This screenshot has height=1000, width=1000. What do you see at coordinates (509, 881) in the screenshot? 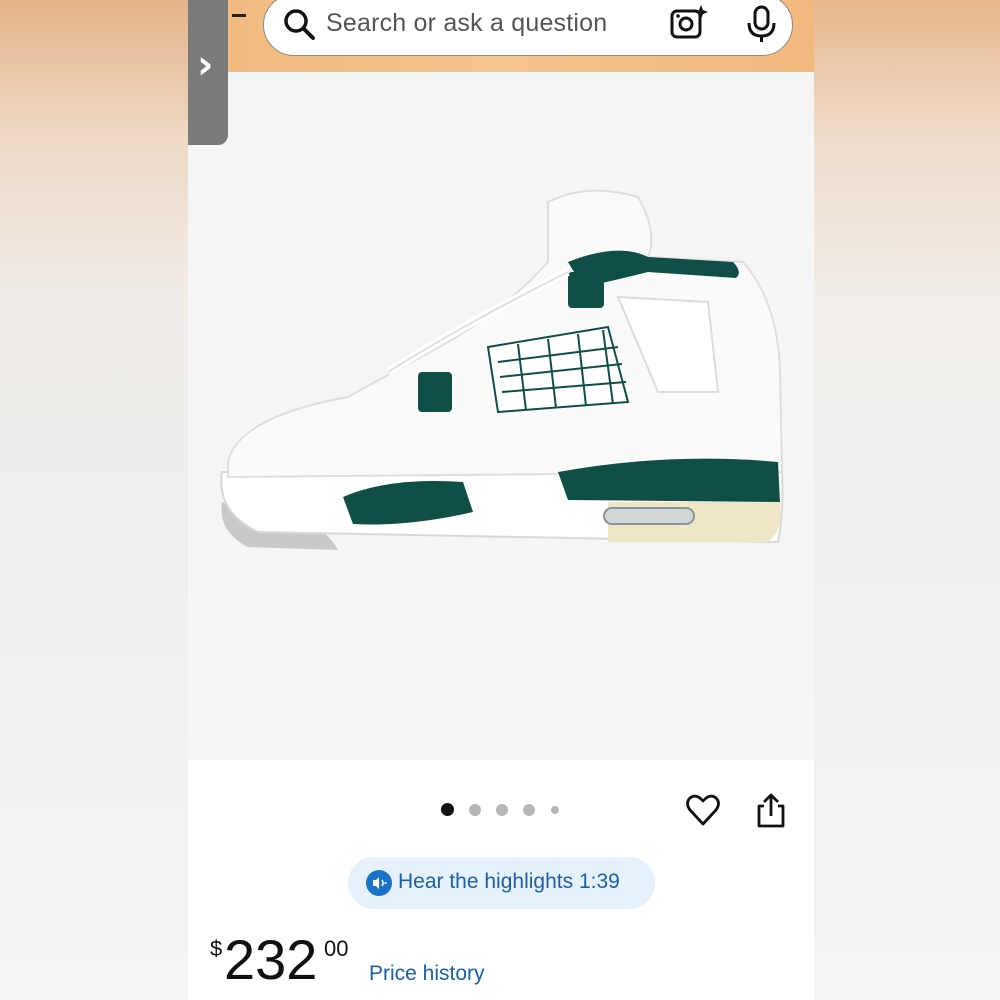
I see `hear-highlights-label: Hear the highlights 1:39` at bounding box center [509, 881].